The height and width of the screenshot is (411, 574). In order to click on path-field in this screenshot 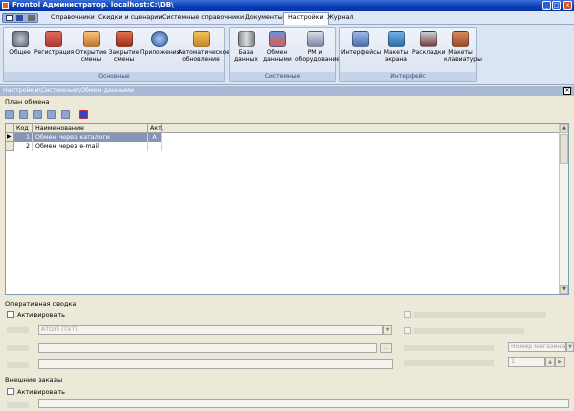, I will do `click(207, 348)`.